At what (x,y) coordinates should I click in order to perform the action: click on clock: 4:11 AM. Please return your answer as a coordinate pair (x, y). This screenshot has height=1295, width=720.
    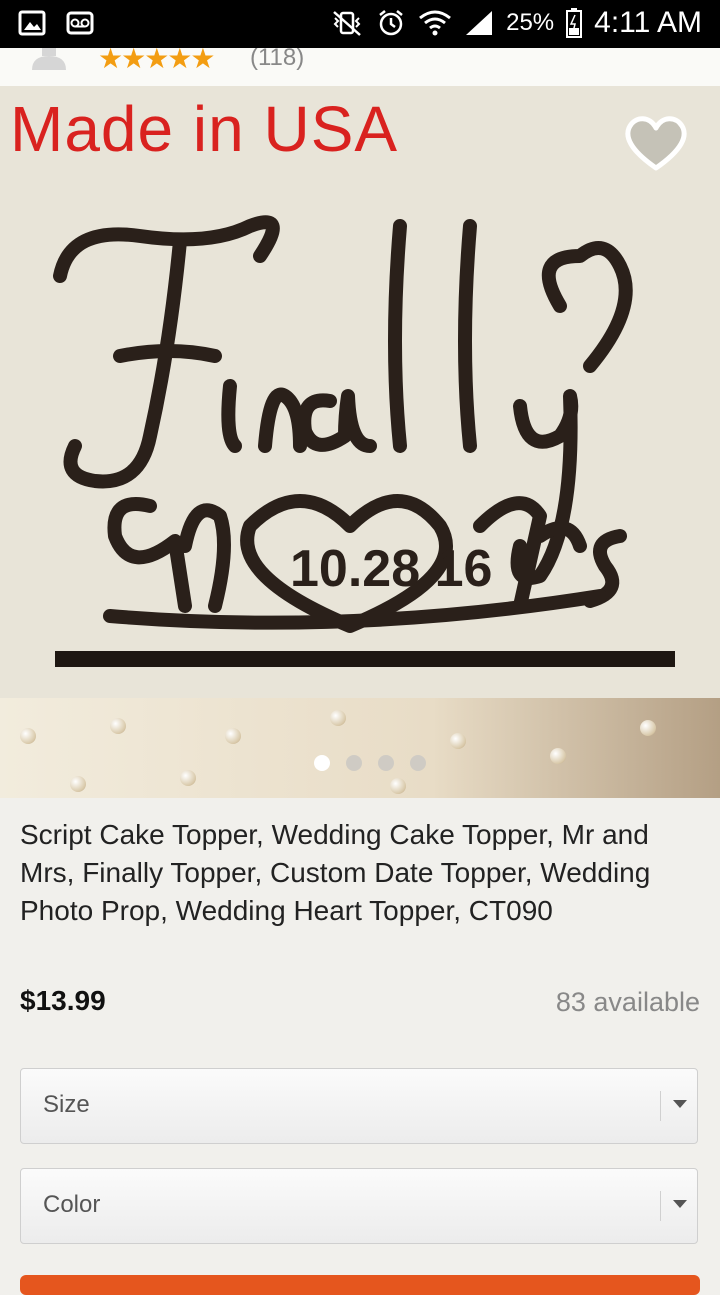
    Looking at the image, I should click on (648, 22).